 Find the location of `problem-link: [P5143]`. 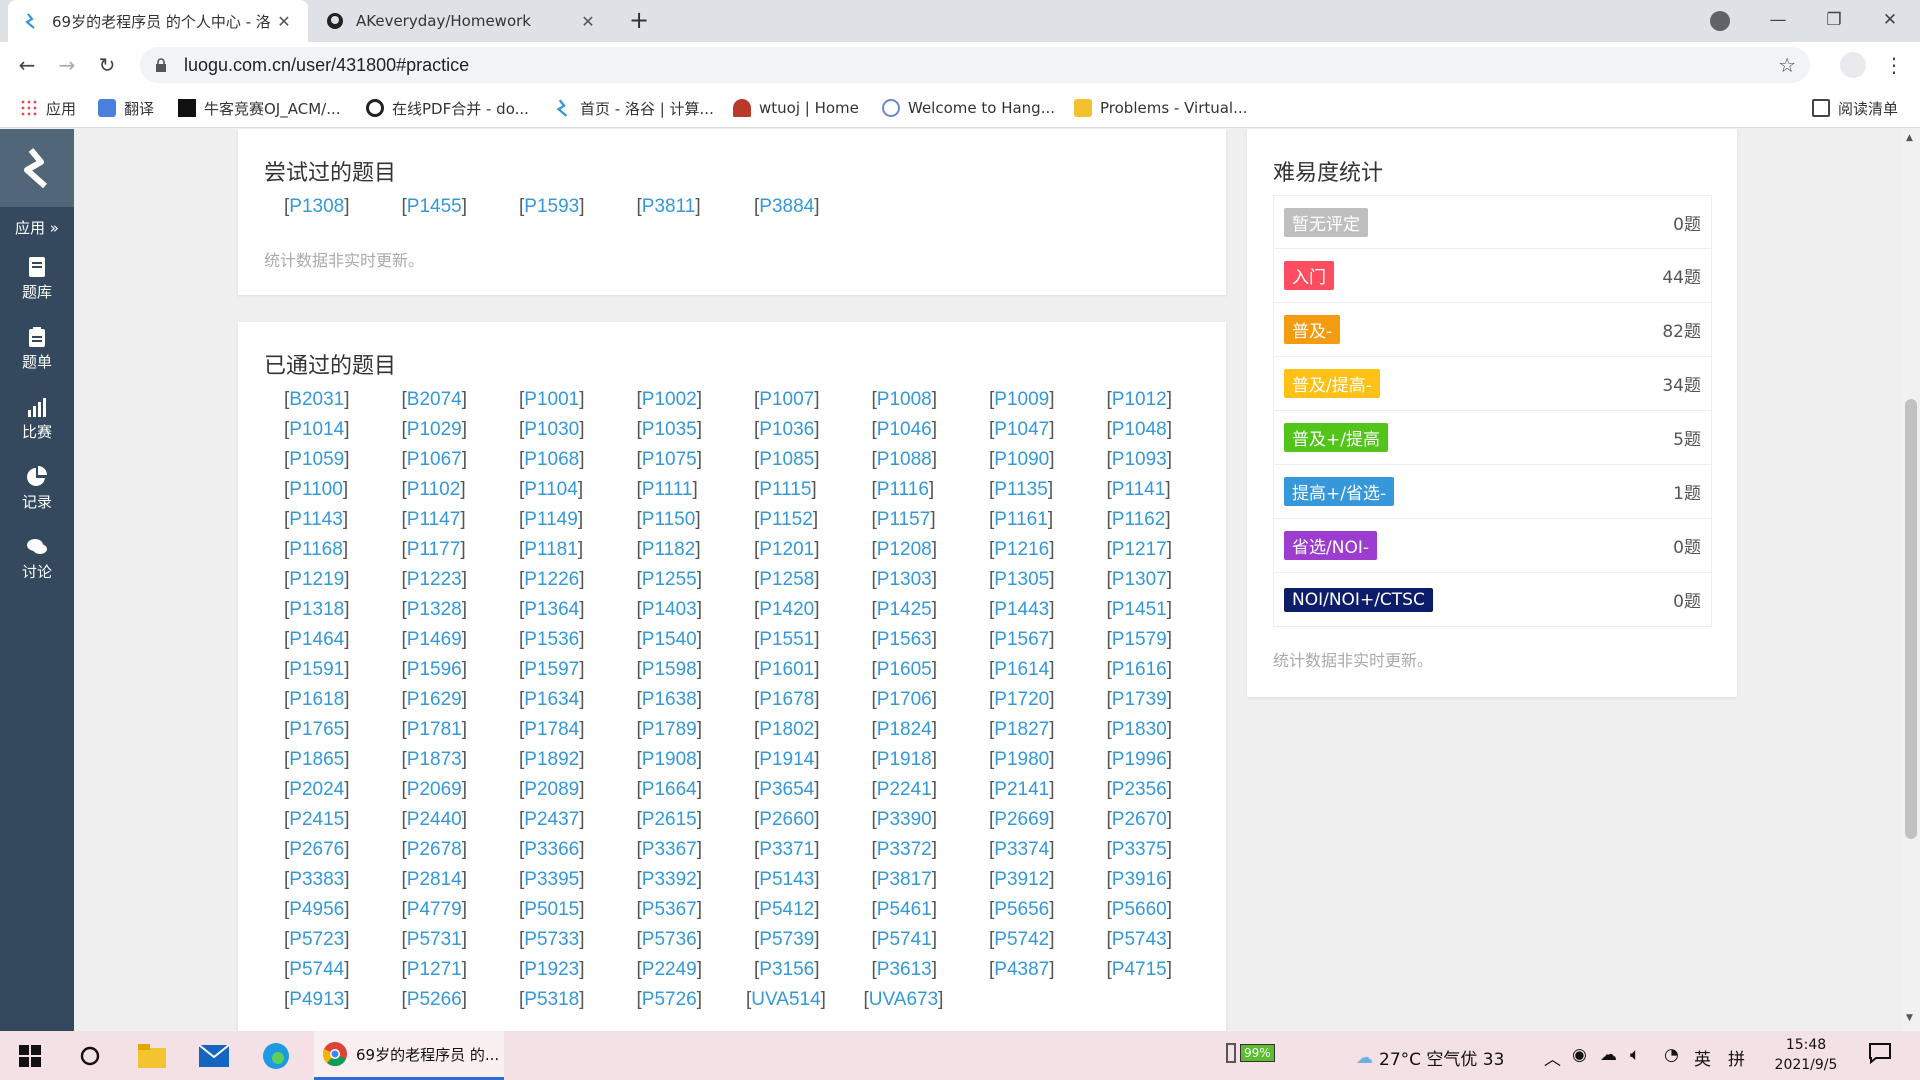

problem-link: [P5143] is located at coordinates (787, 880).